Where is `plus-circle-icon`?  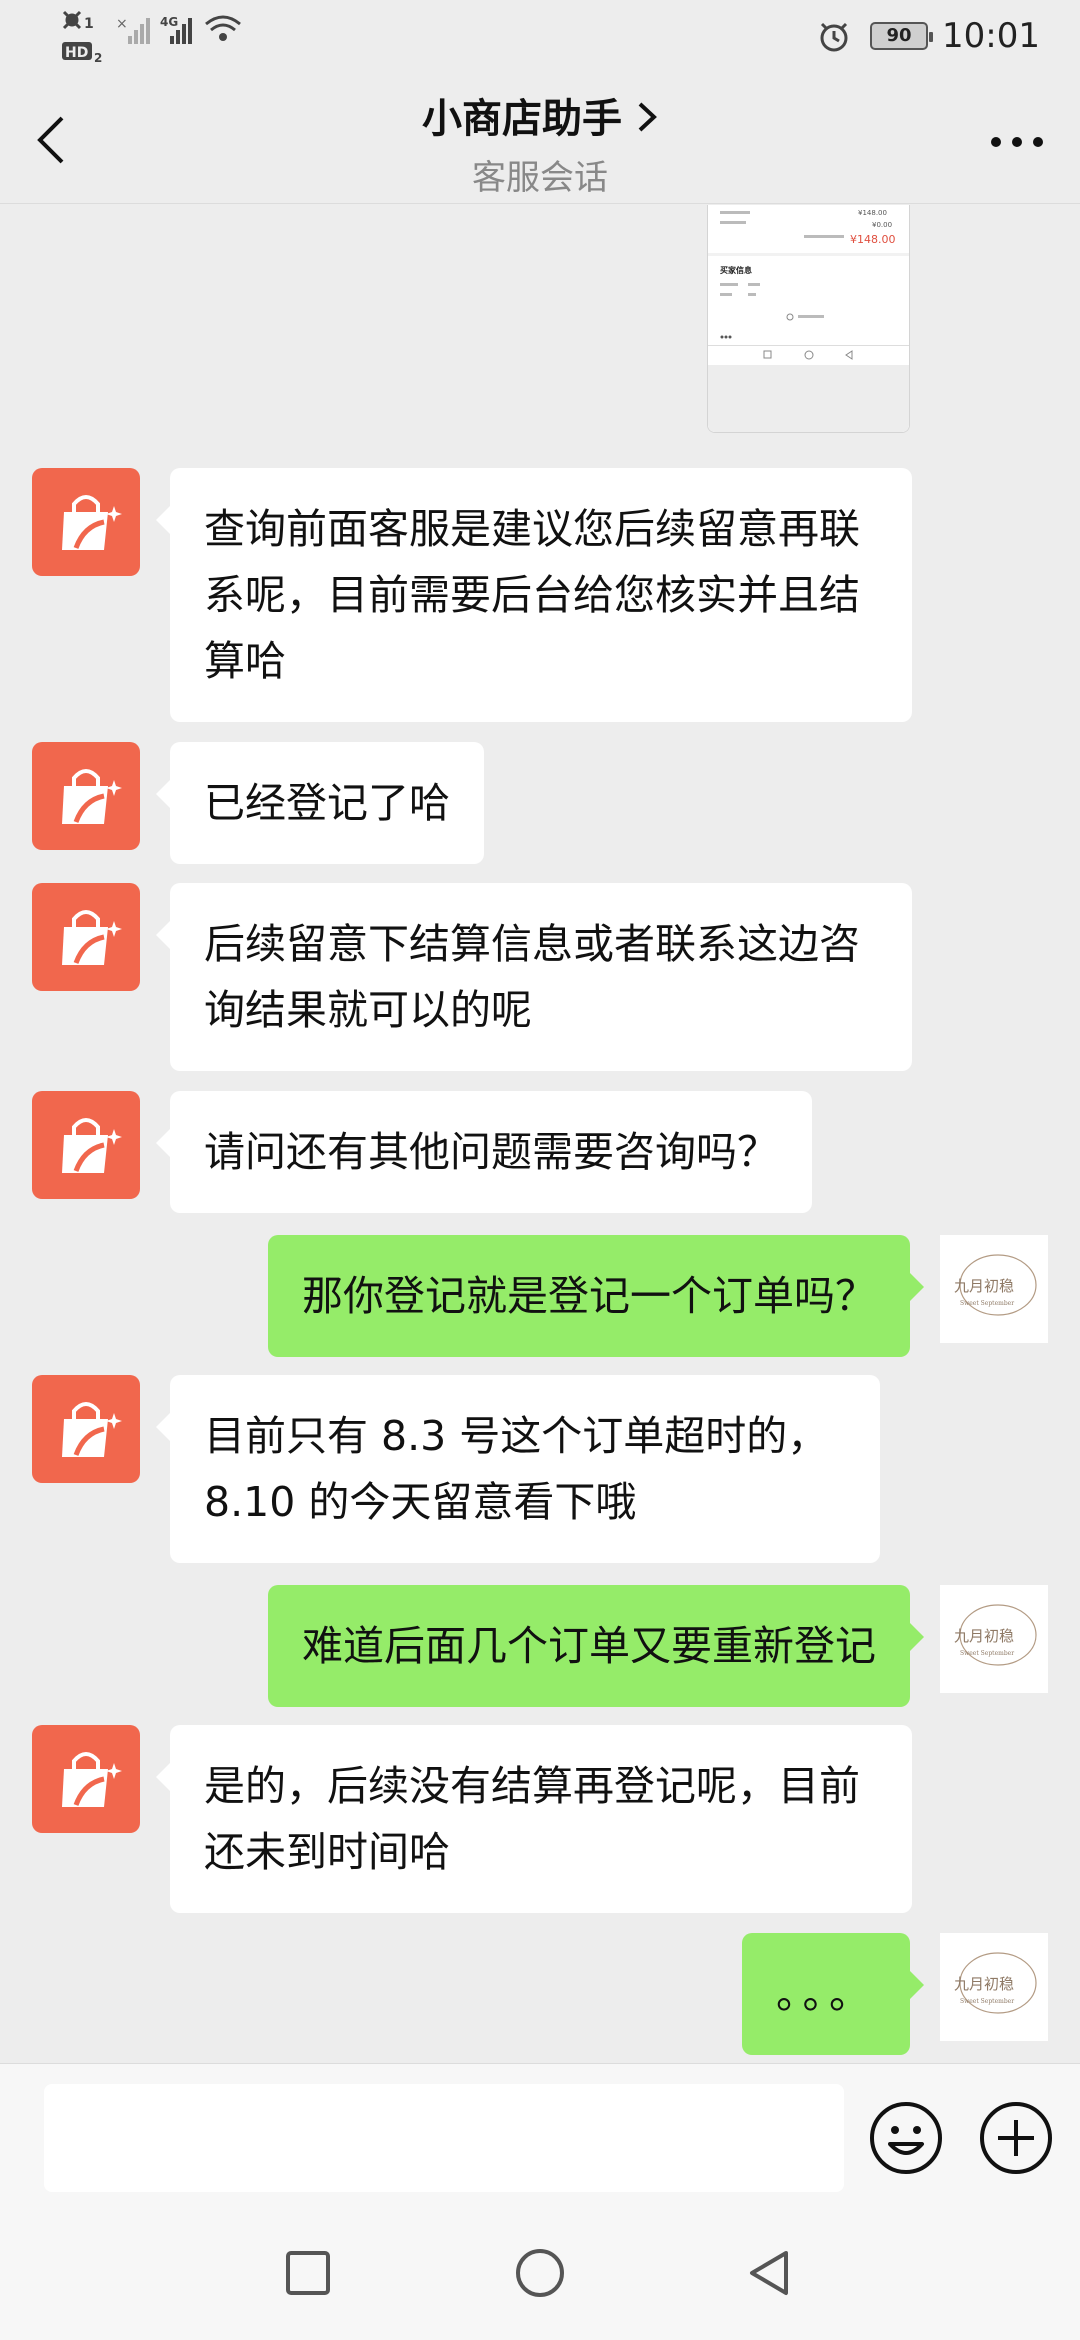
plus-circle-icon is located at coordinates (1016, 2138).